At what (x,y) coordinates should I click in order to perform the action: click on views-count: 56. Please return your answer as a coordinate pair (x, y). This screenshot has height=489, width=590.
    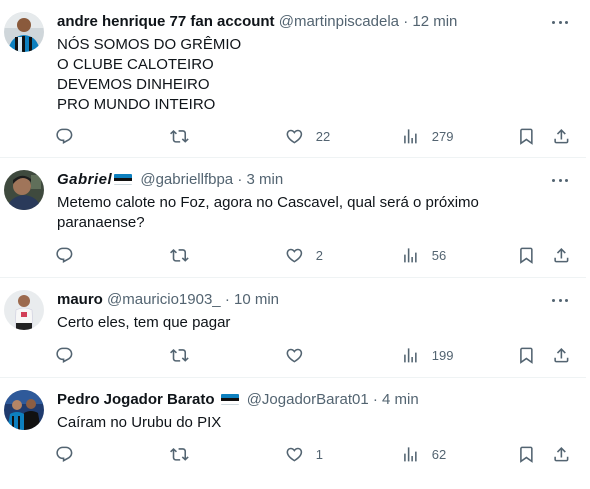
    Looking at the image, I should click on (439, 255).